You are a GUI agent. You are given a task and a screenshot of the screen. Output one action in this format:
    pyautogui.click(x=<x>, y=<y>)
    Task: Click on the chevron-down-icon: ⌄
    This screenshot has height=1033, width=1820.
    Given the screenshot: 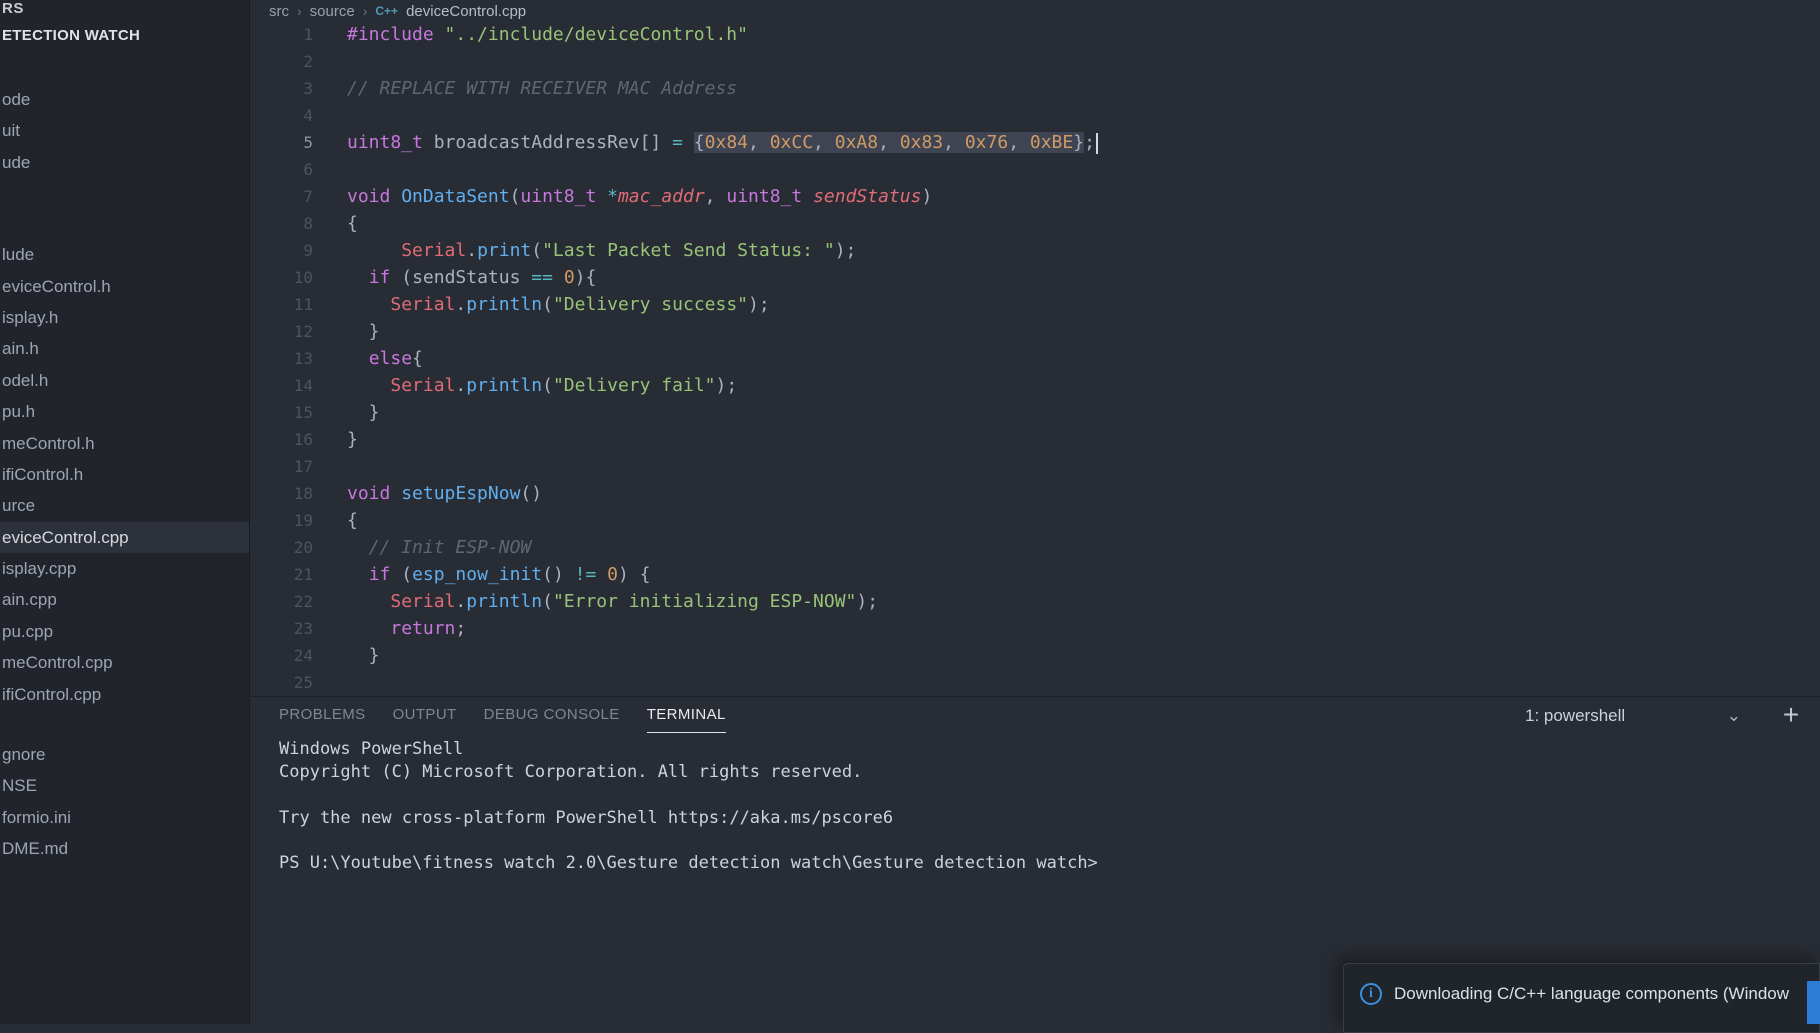 What is the action you would take?
    pyautogui.click(x=1733, y=715)
    